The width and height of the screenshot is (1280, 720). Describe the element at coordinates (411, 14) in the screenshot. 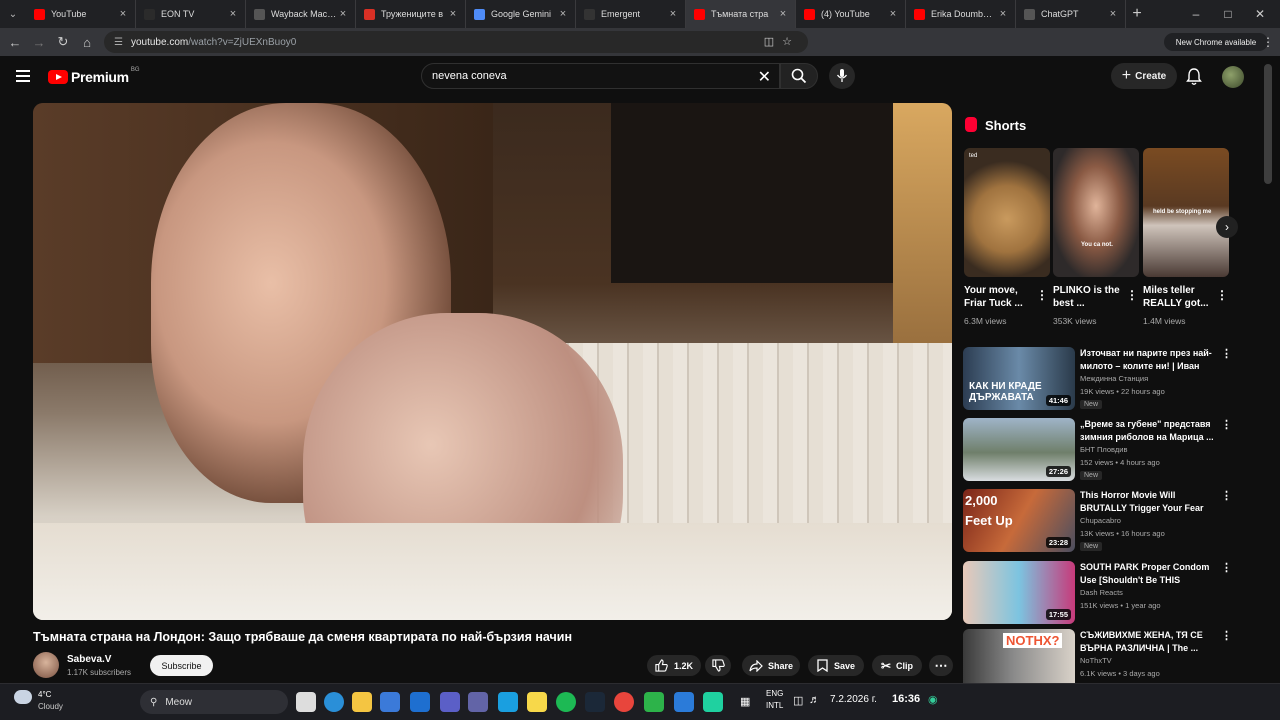

I see `browser-tab: Тружениците в ×` at that location.